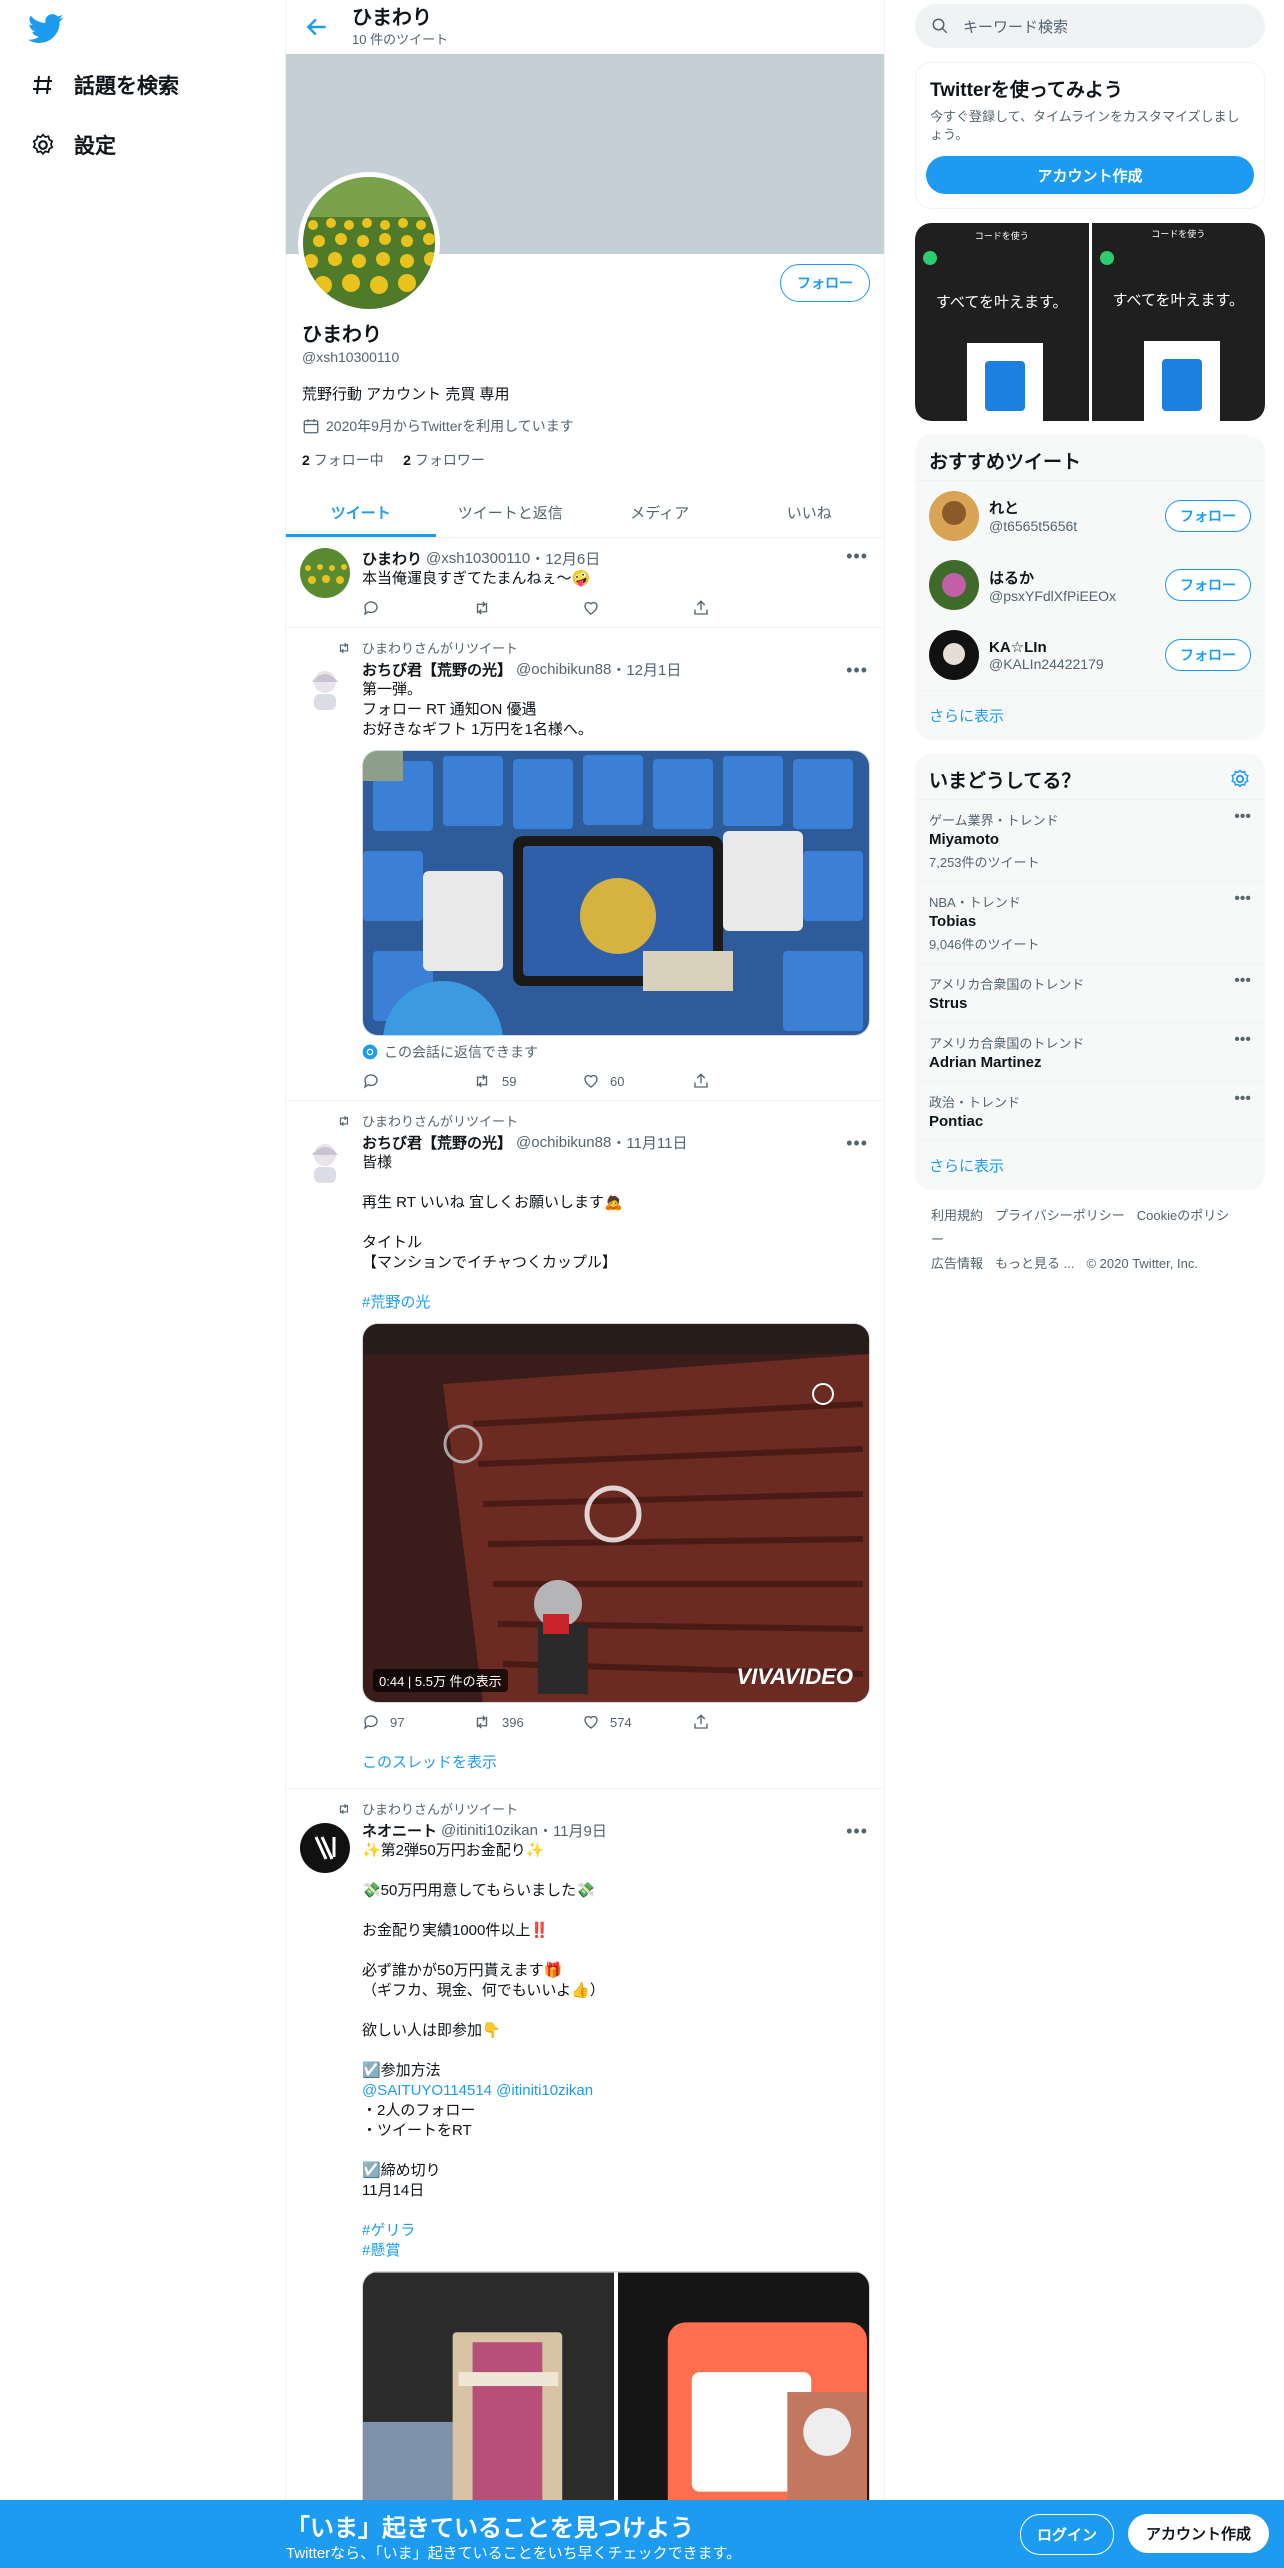  What do you see at coordinates (637, 1081) in the screenshot?
I see `like-button: 60` at bounding box center [637, 1081].